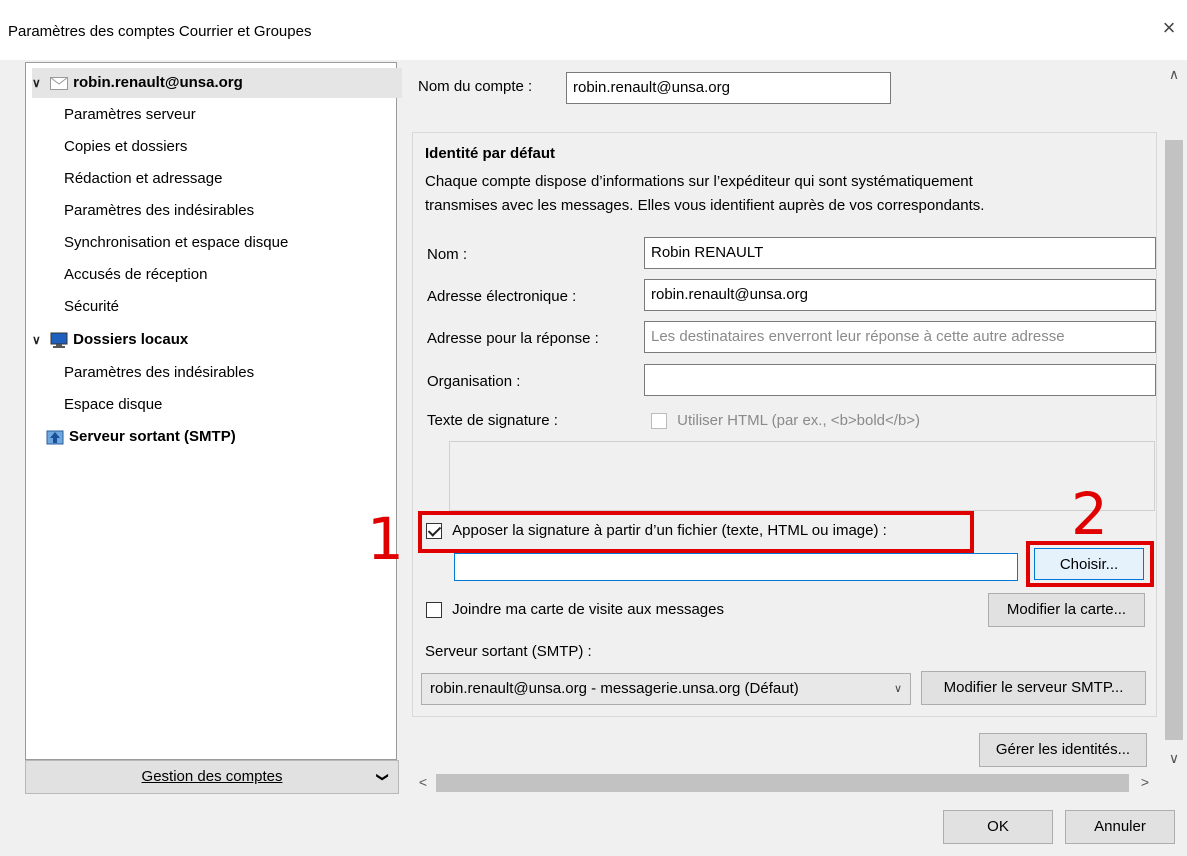 This screenshot has width=1187, height=856. What do you see at coordinates (513, 338) in the screenshot?
I see `reply-to-label: Adresse pour la réponse :` at bounding box center [513, 338].